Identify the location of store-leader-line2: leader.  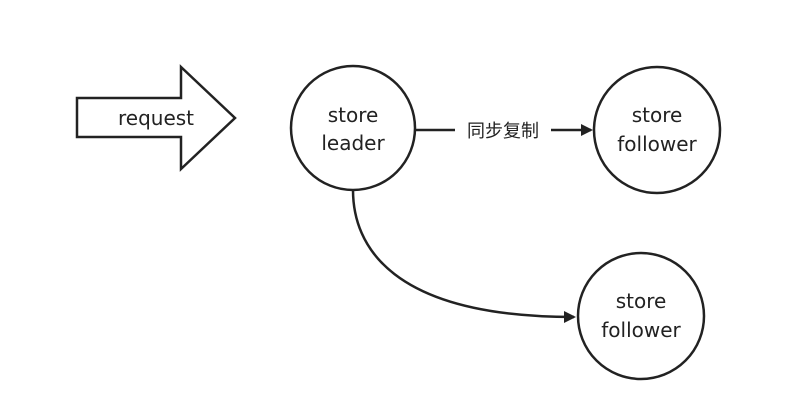
(353, 143).